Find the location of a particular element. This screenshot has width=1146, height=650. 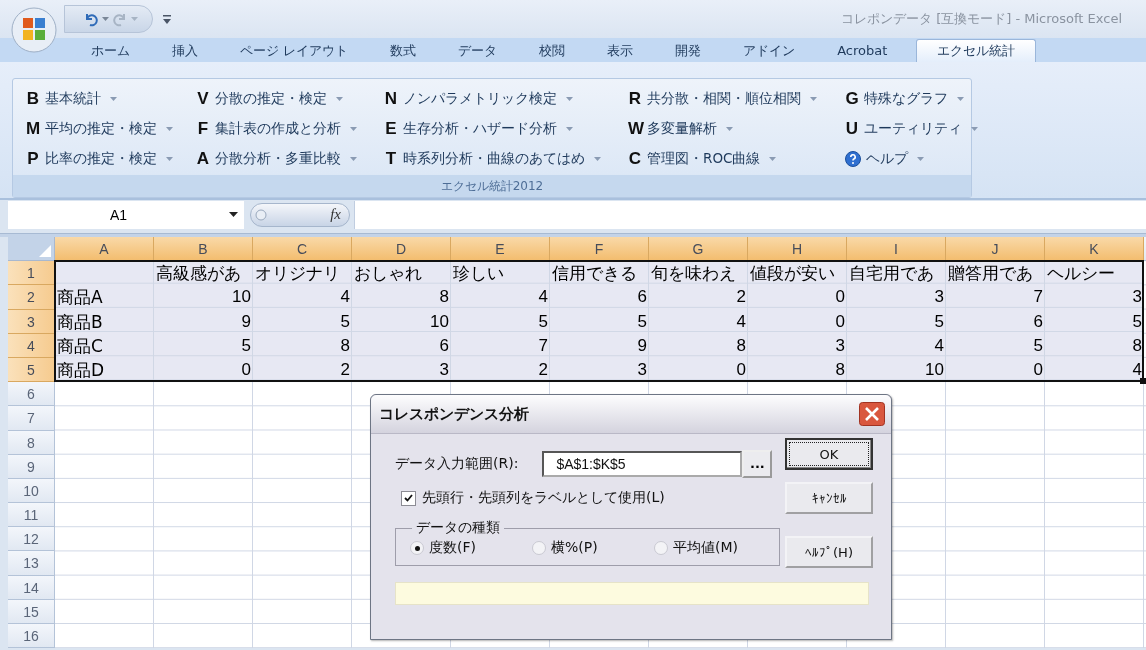

row-header: 8 is located at coordinates (31, 442).